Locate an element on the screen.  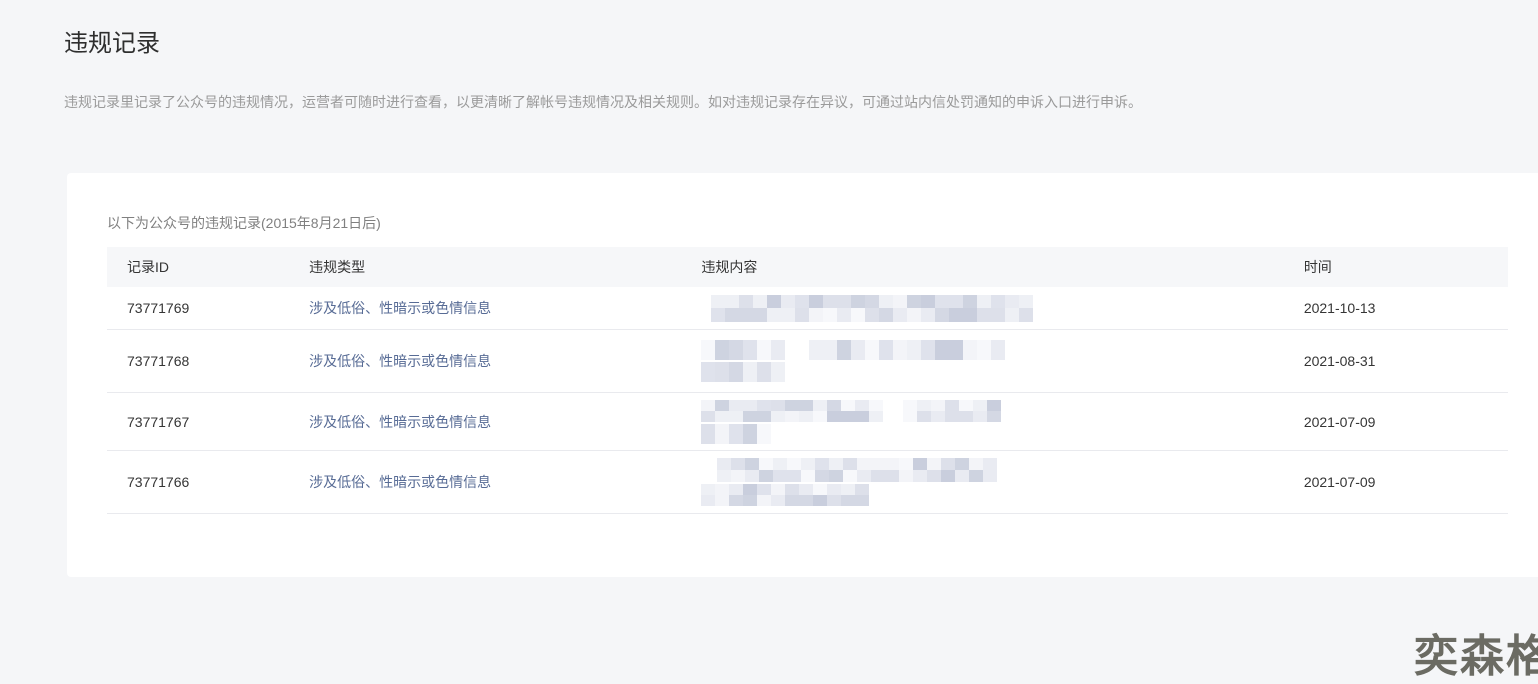
table-row: 73771767 涉及低俗、性暗示或色情信息 2021-07-09 is located at coordinates (807, 422).